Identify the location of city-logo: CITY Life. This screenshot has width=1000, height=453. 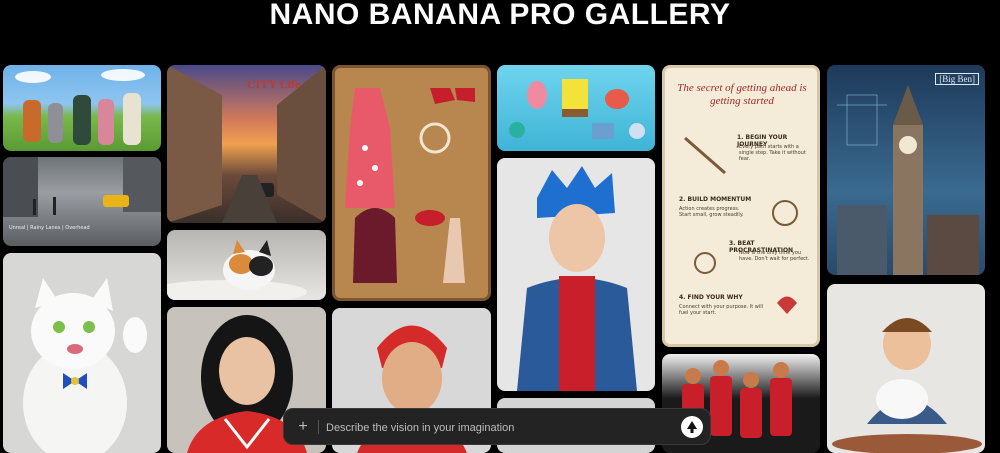
(274, 84).